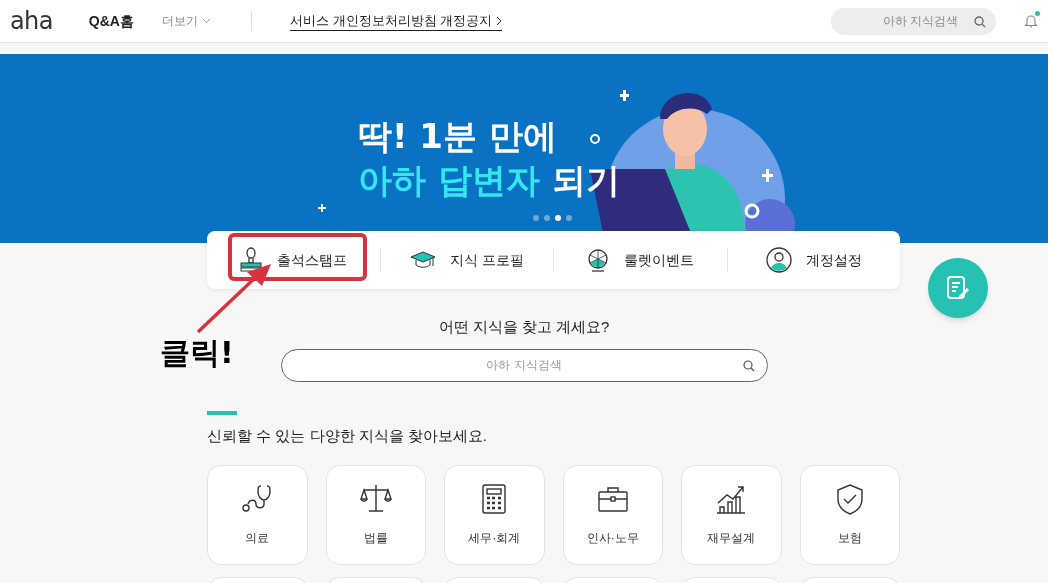  Describe the element at coordinates (31, 21) in the screenshot. I see `logo: aha` at that location.